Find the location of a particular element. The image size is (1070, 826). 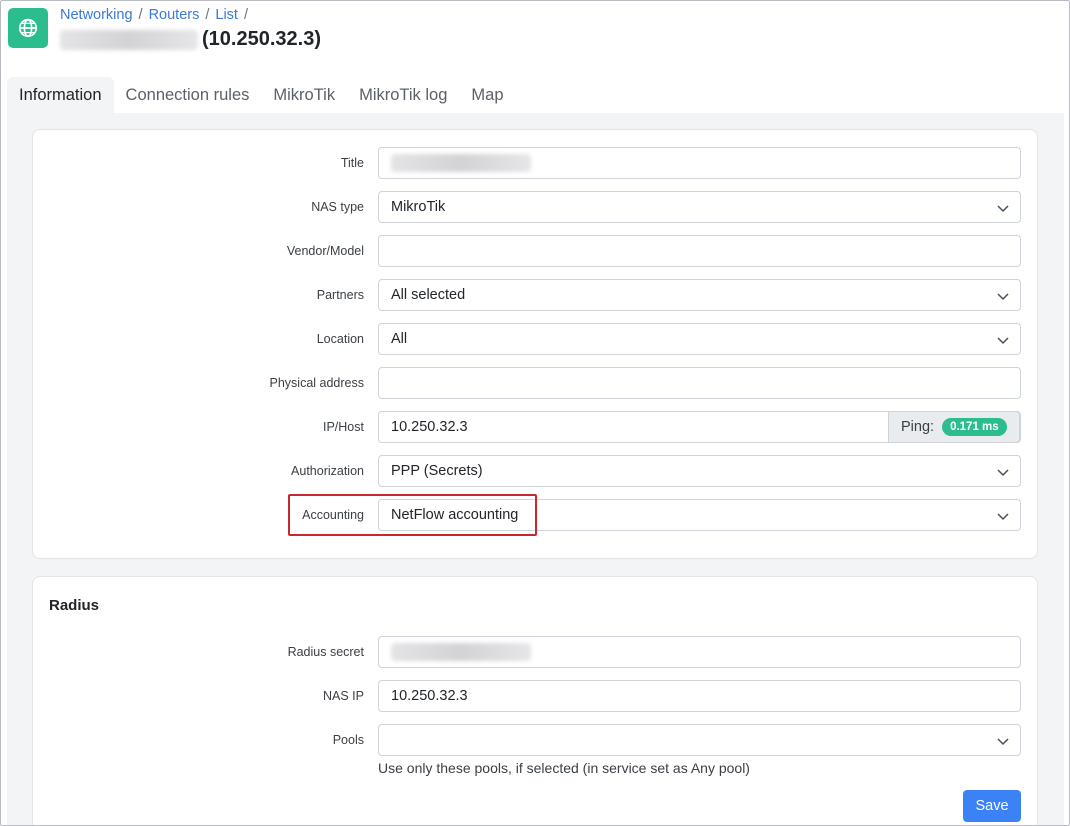

ping-badge: 0.171 ms is located at coordinates (974, 427).